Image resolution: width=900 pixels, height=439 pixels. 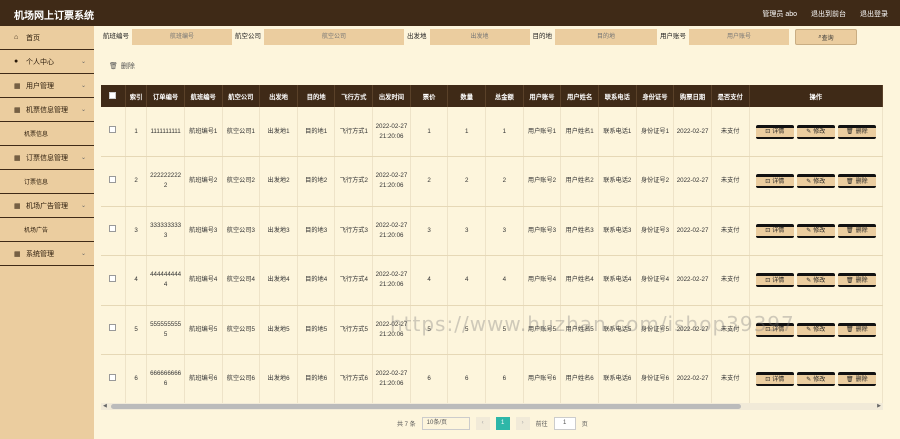 I want to click on table-cell: 出发地2, so click(x=278, y=181).